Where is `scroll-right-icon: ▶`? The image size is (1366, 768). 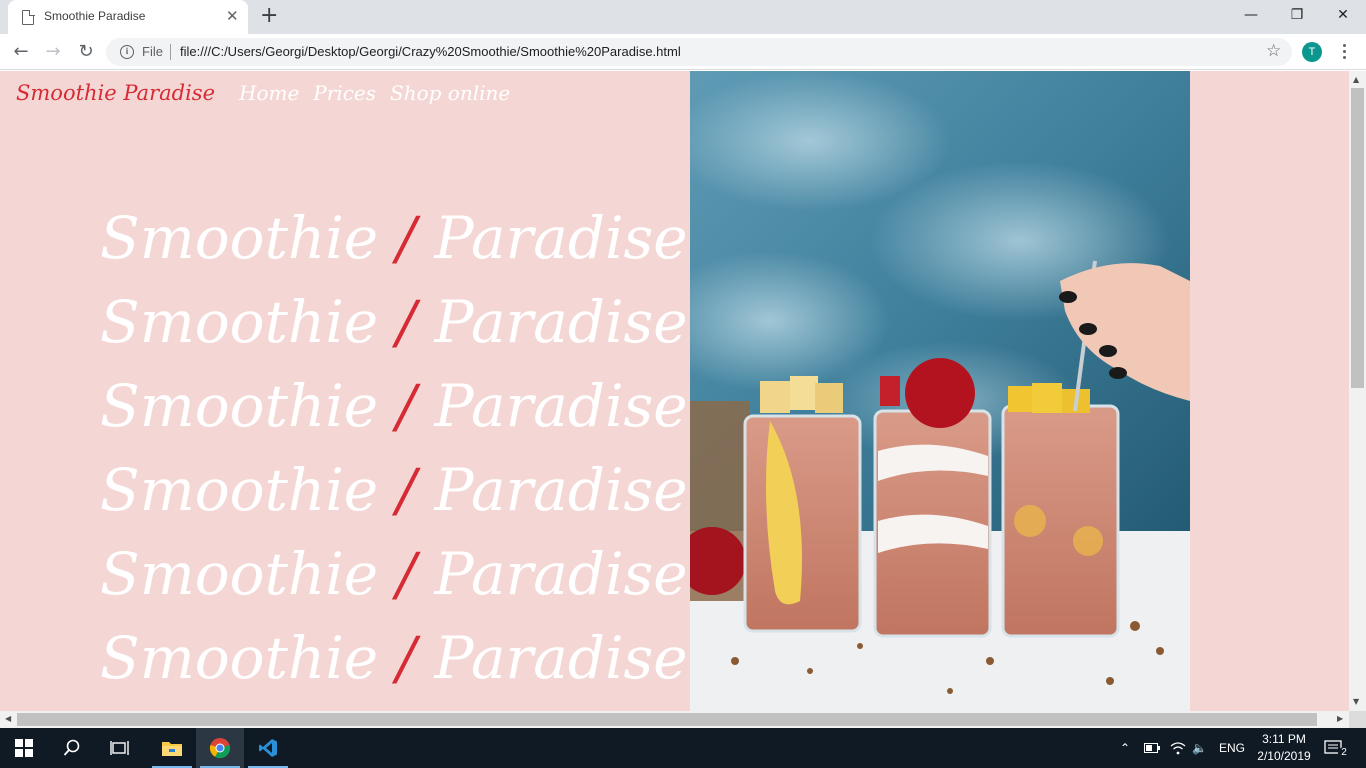 scroll-right-icon: ▶ is located at coordinates (1340, 718).